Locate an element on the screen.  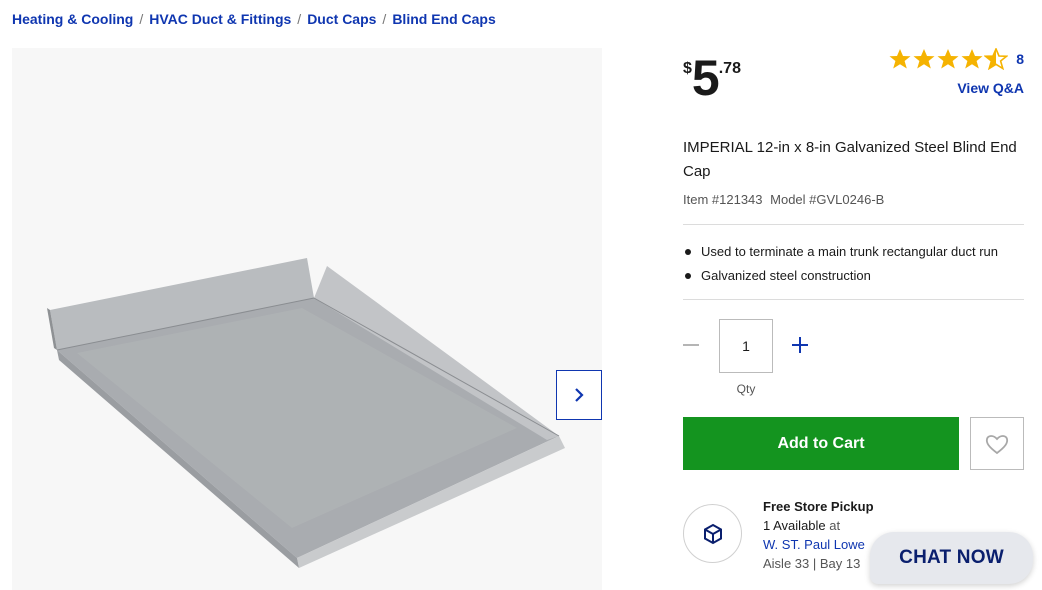
available-count: 1 Available is located at coordinates (794, 525).